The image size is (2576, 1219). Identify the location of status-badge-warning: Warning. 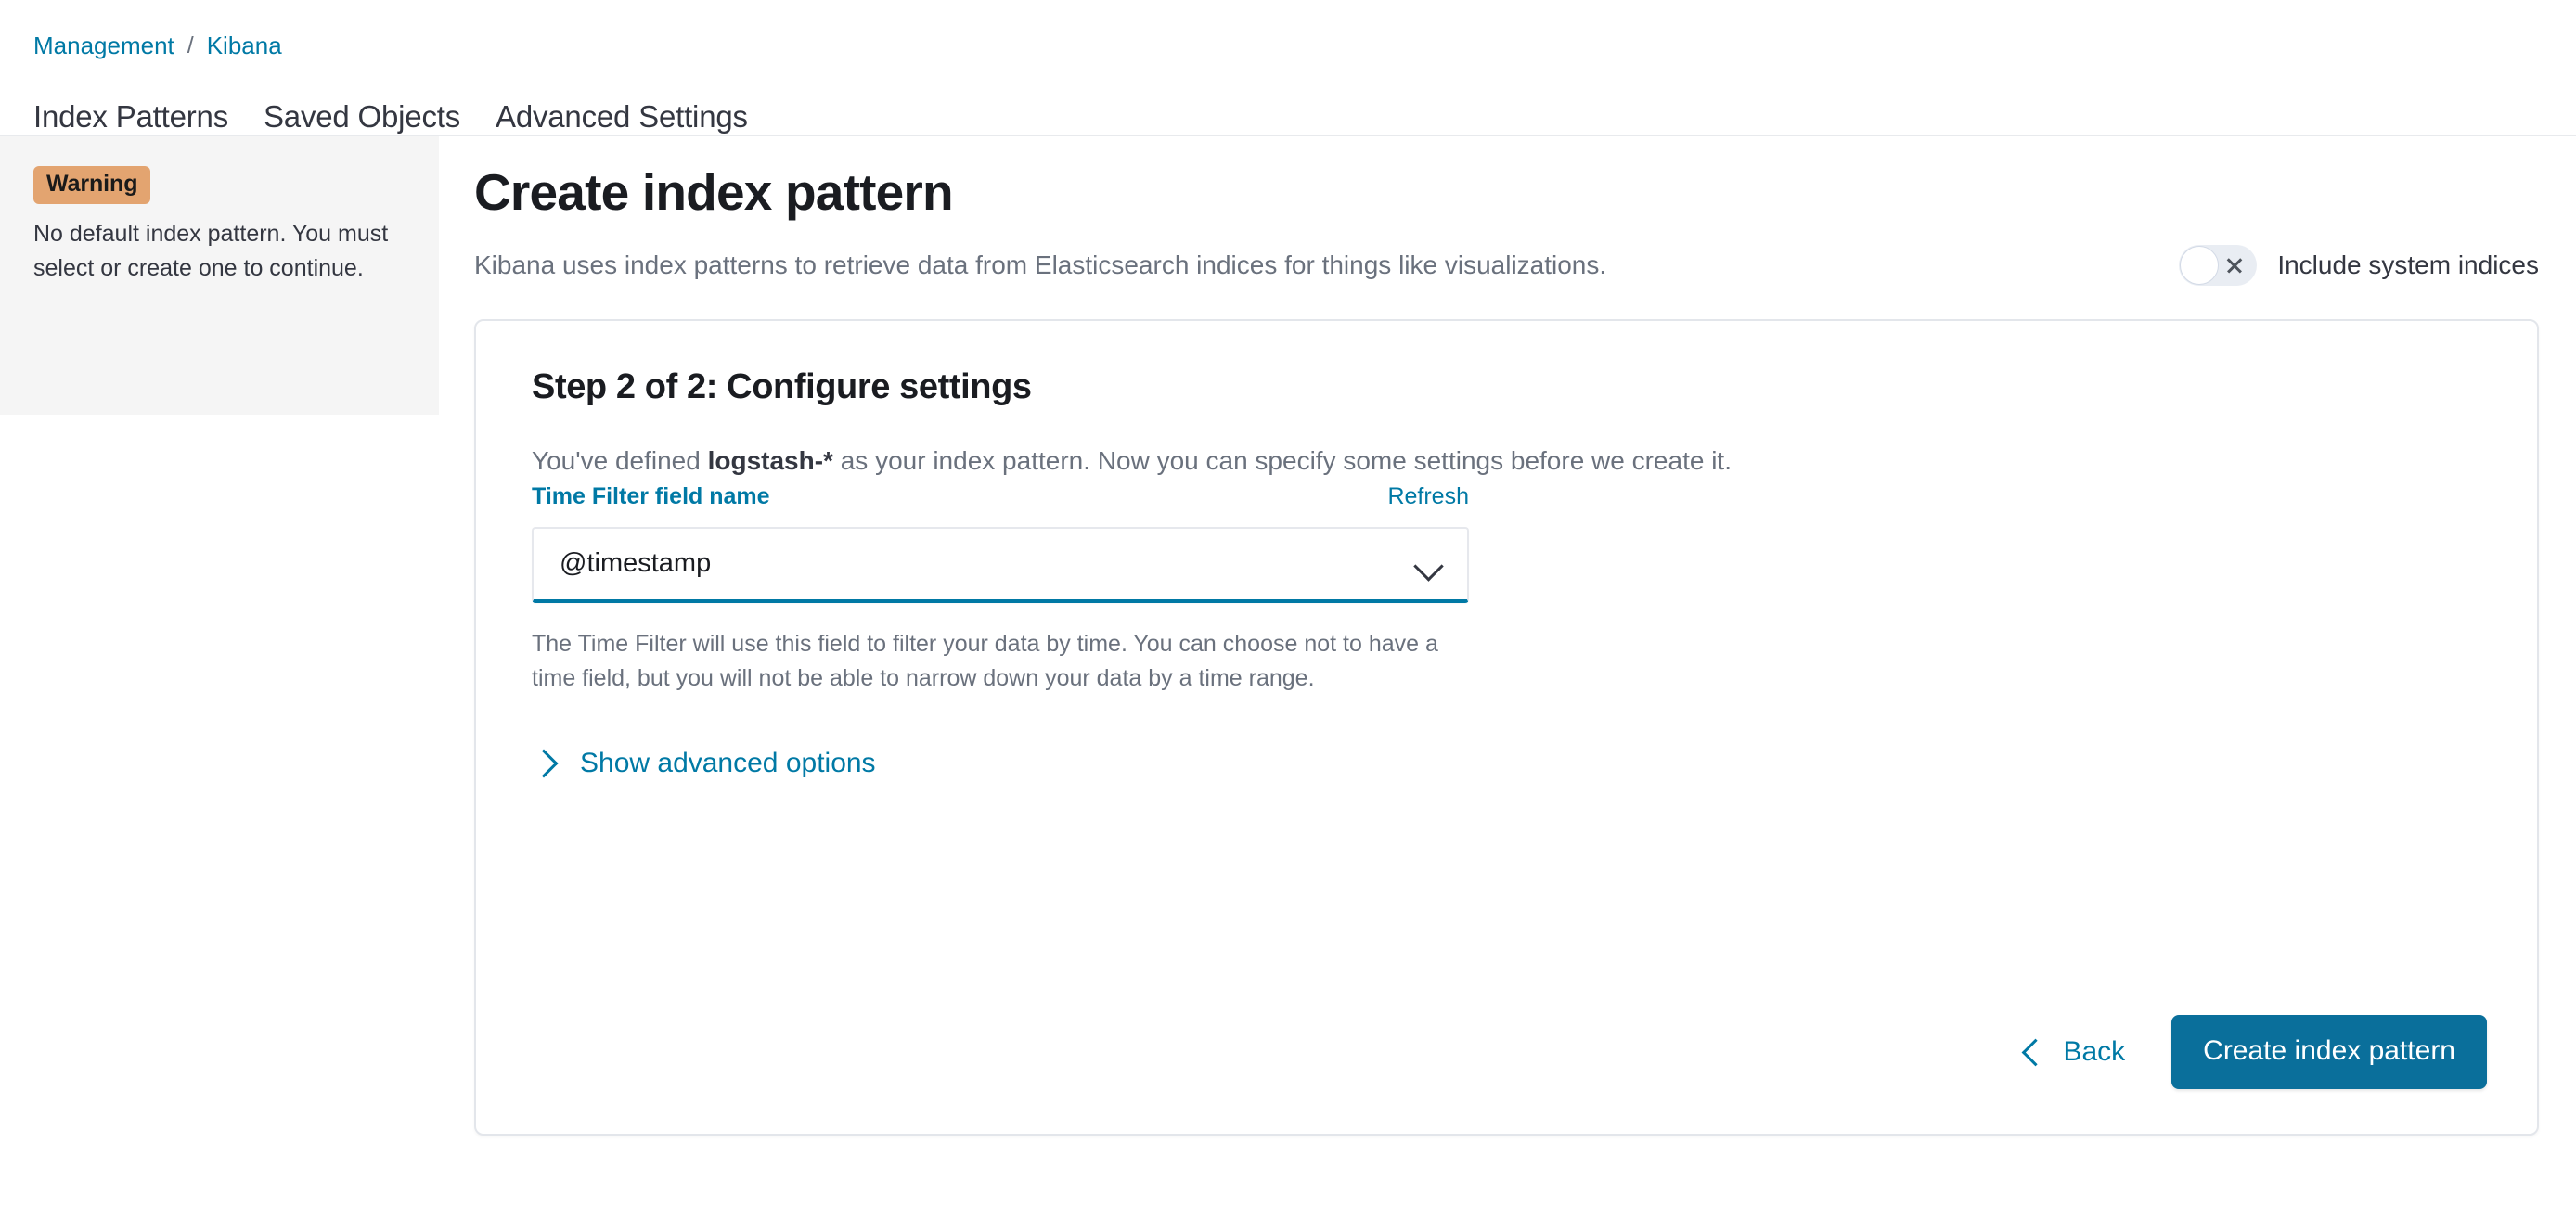
(92, 185).